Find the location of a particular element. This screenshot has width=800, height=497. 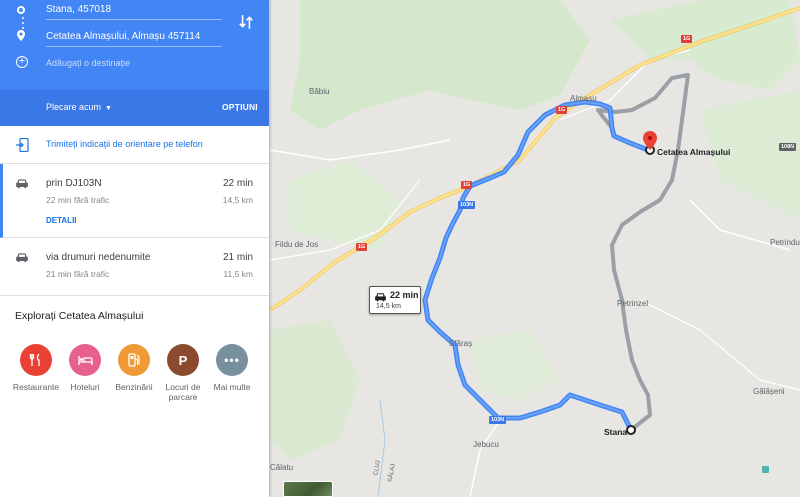

depart-now-dropdown: Plecare acum ▼ is located at coordinates (79, 107).